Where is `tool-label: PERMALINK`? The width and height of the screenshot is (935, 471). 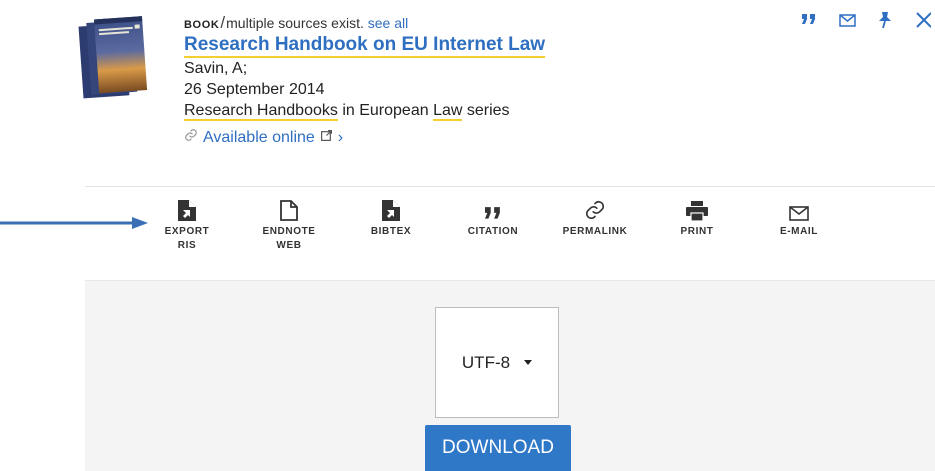 tool-label: PERMALINK is located at coordinates (595, 231).